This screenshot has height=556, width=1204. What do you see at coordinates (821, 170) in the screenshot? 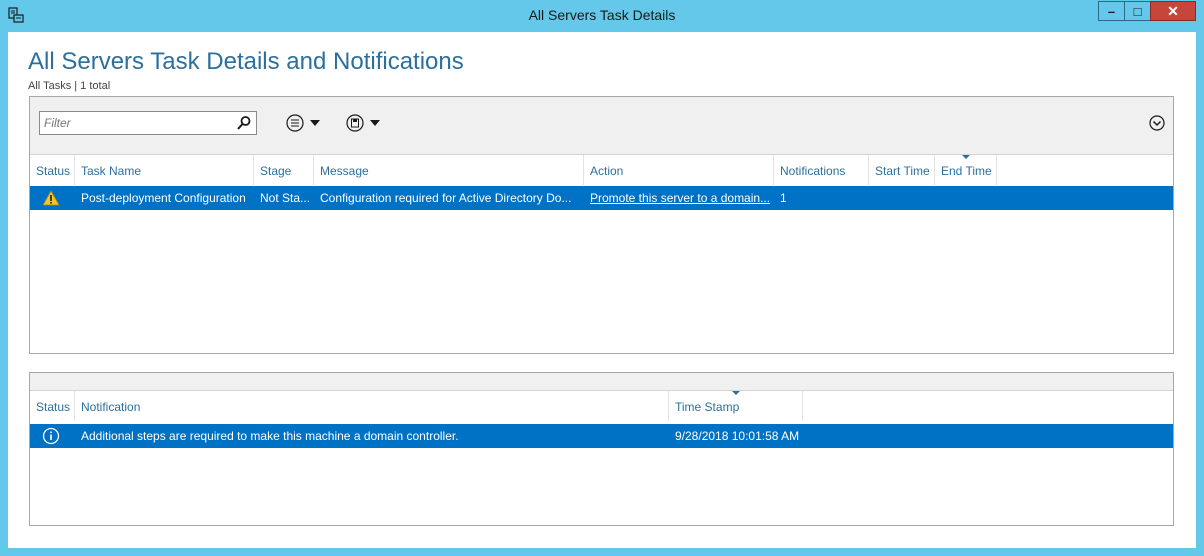
I see `column-header-notifications: Notifications` at bounding box center [821, 170].